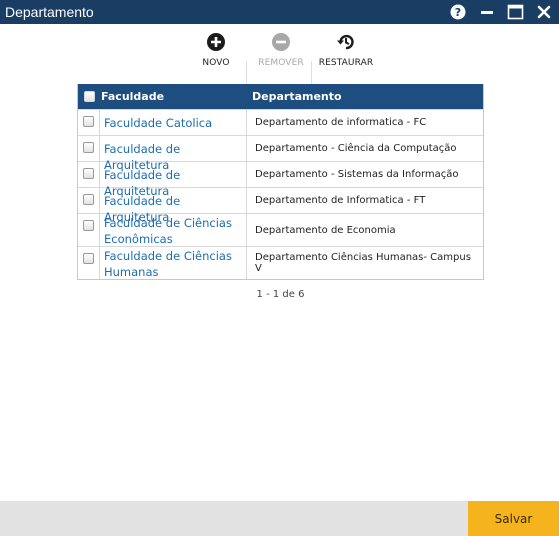 The image size is (559, 536). What do you see at coordinates (487, 12) in the screenshot?
I see `minimize-icon` at bounding box center [487, 12].